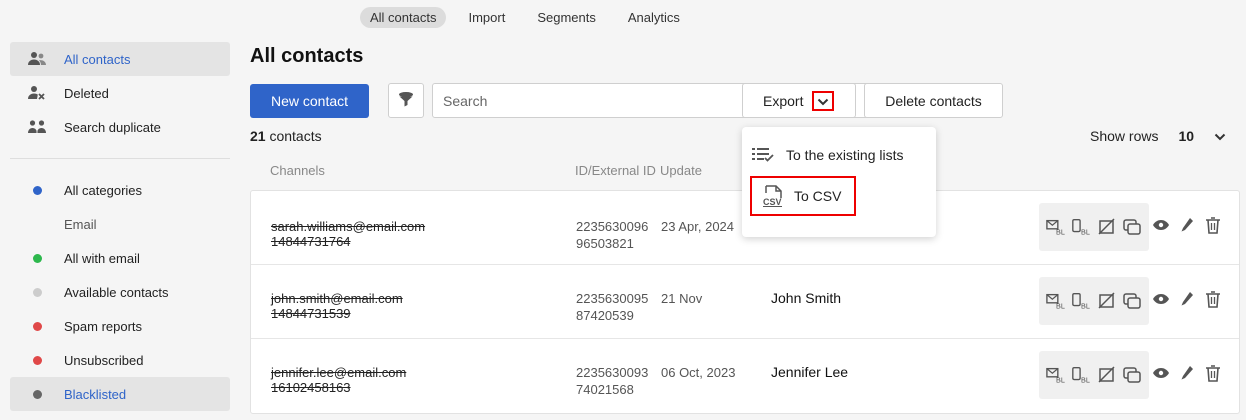 Image resolution: width=1246 pixels, height=420 pixels. Describe the element at coordinates (311, 241) in the screenshot. I see `contact-phone: 14844731764` at that location.